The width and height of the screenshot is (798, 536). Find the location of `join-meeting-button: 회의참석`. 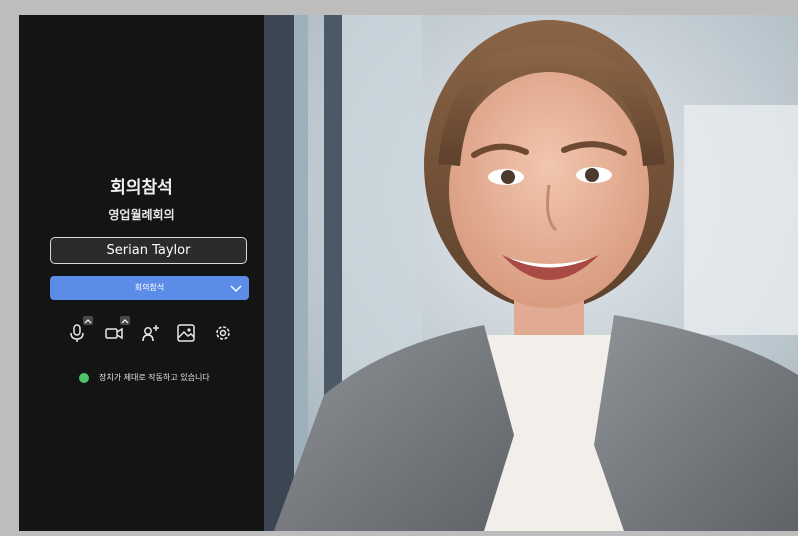

join-meeting-button: 회의참석 is located at coordinates (149, 288).